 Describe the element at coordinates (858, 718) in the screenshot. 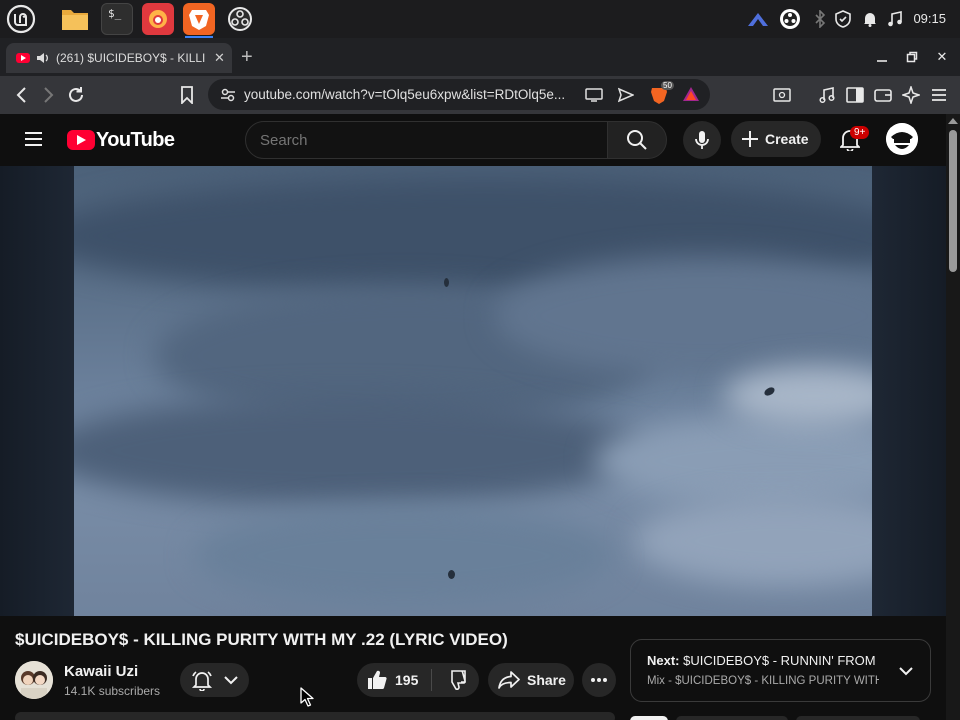

I see `chip-related` at that location.